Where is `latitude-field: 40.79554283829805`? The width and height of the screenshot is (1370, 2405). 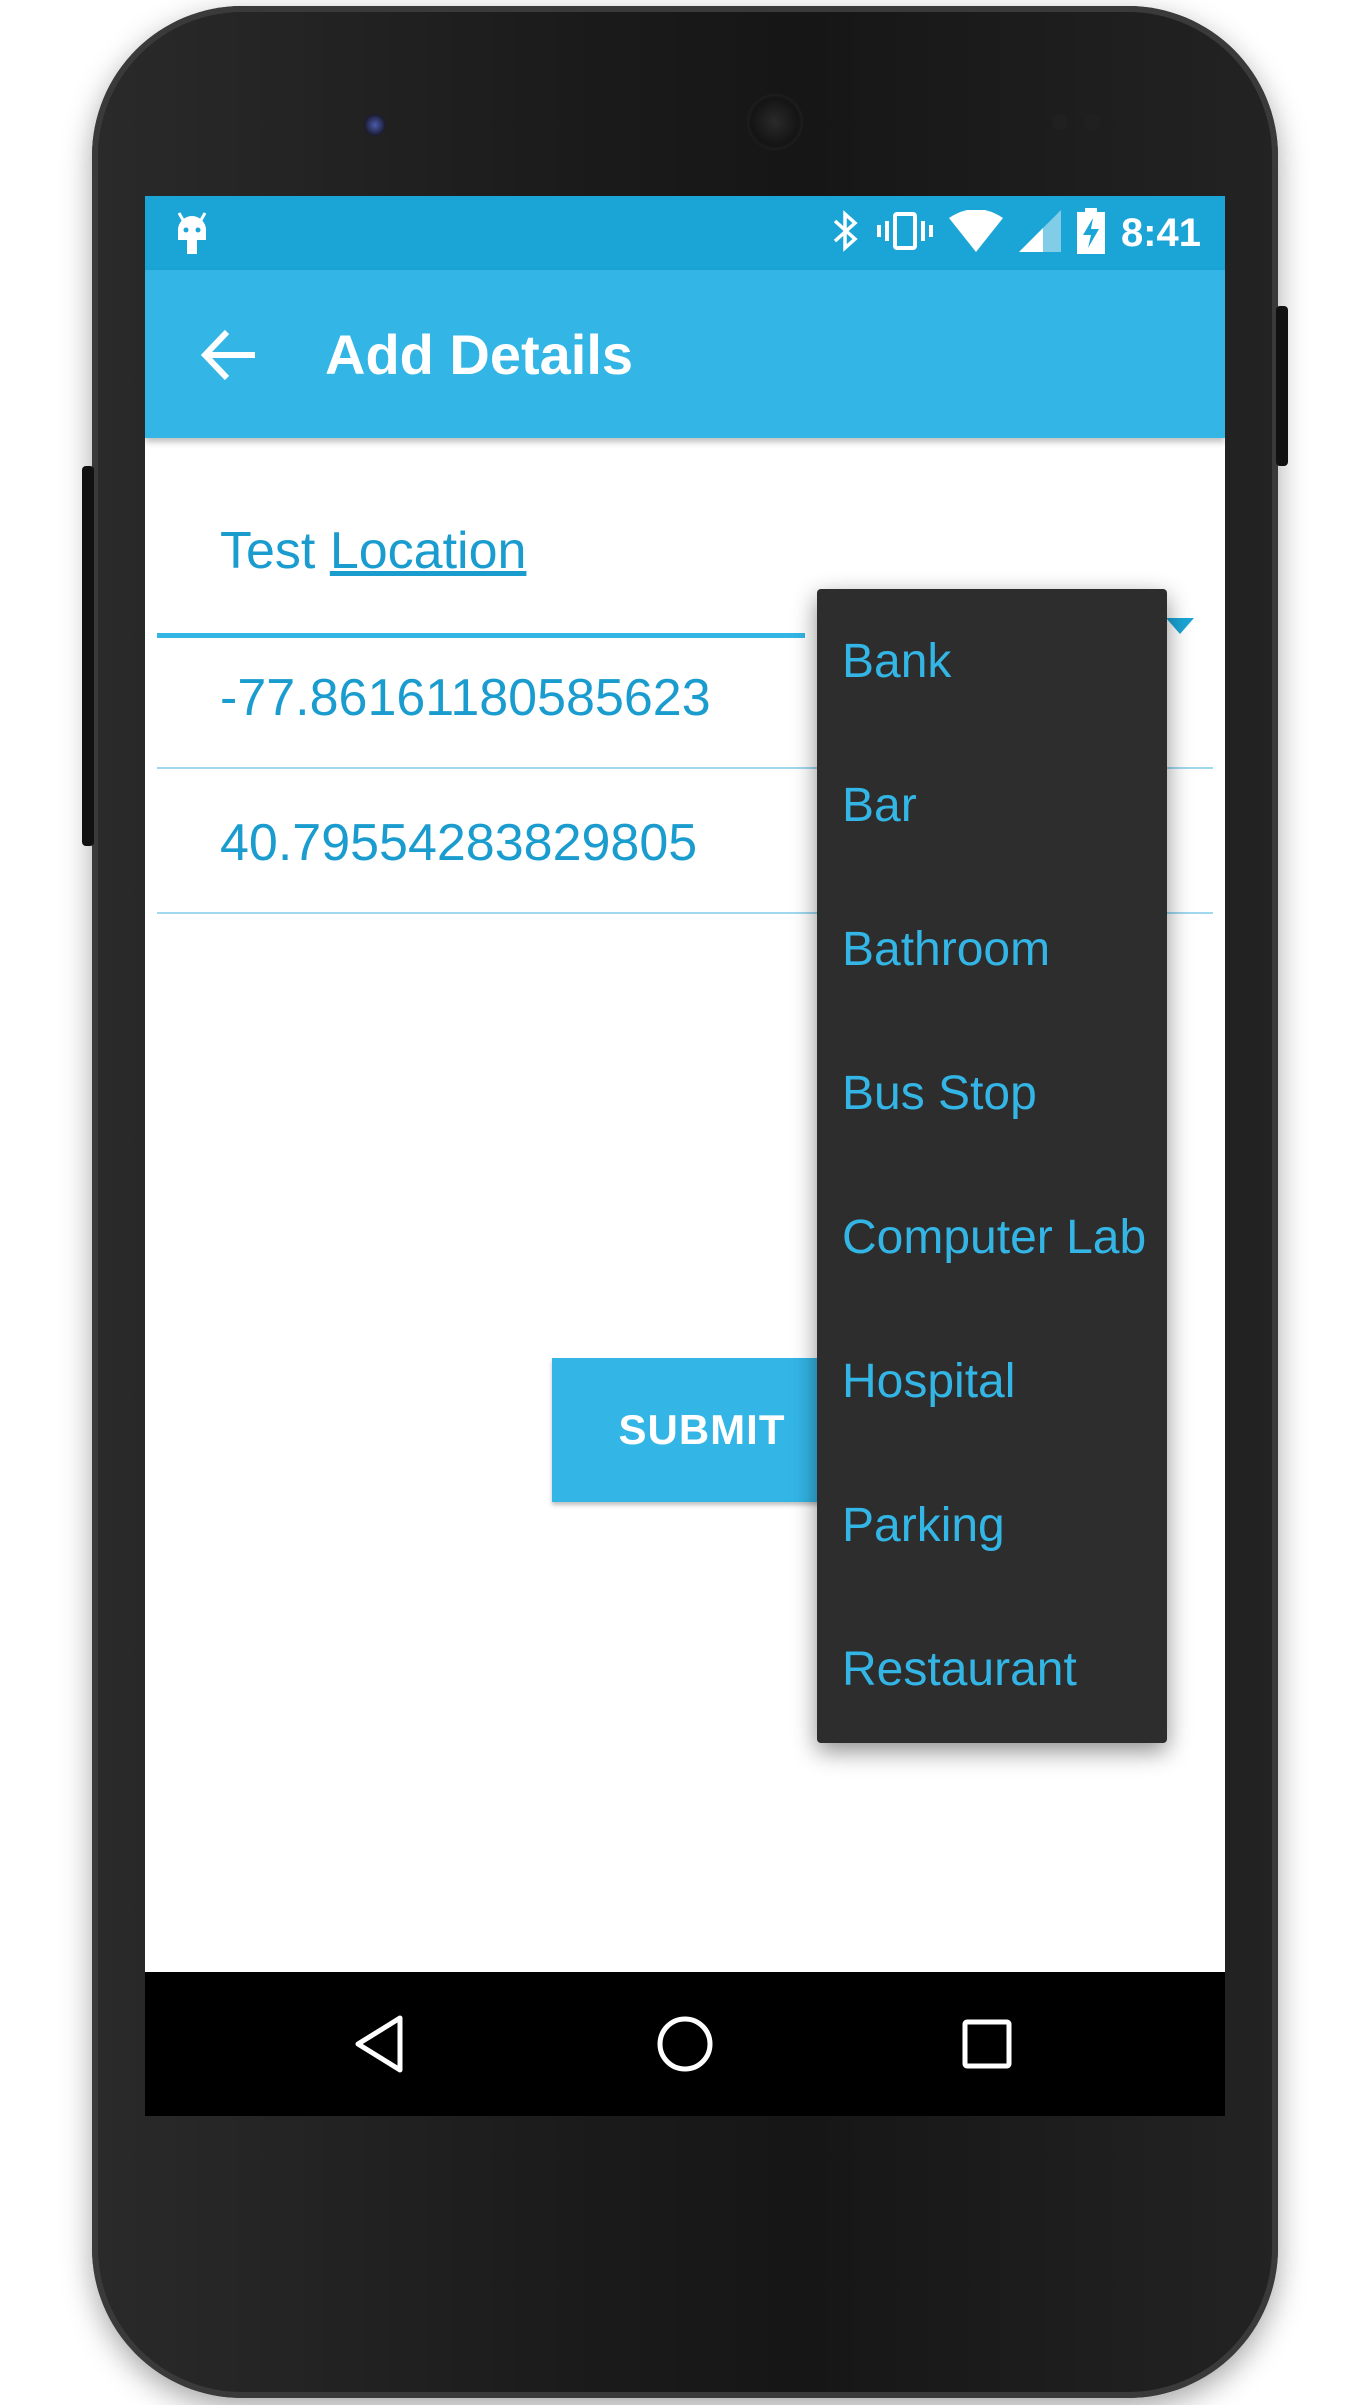
latitude-field: 40.79554283829805 is located at coordinates (458, 843).